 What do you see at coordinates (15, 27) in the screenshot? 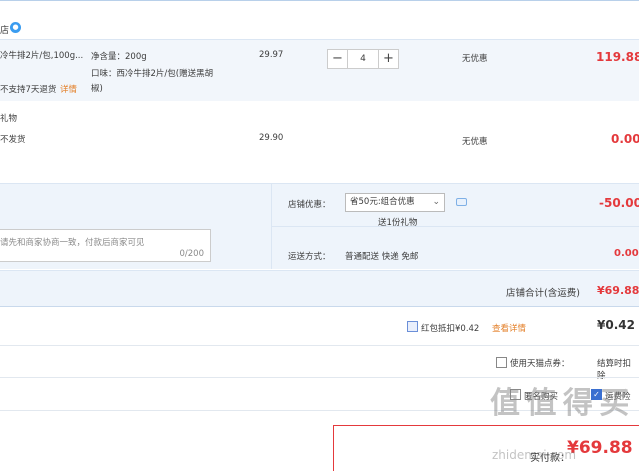
I see `wangwang-chat-icon: ●` at bounding box center [15, 27].